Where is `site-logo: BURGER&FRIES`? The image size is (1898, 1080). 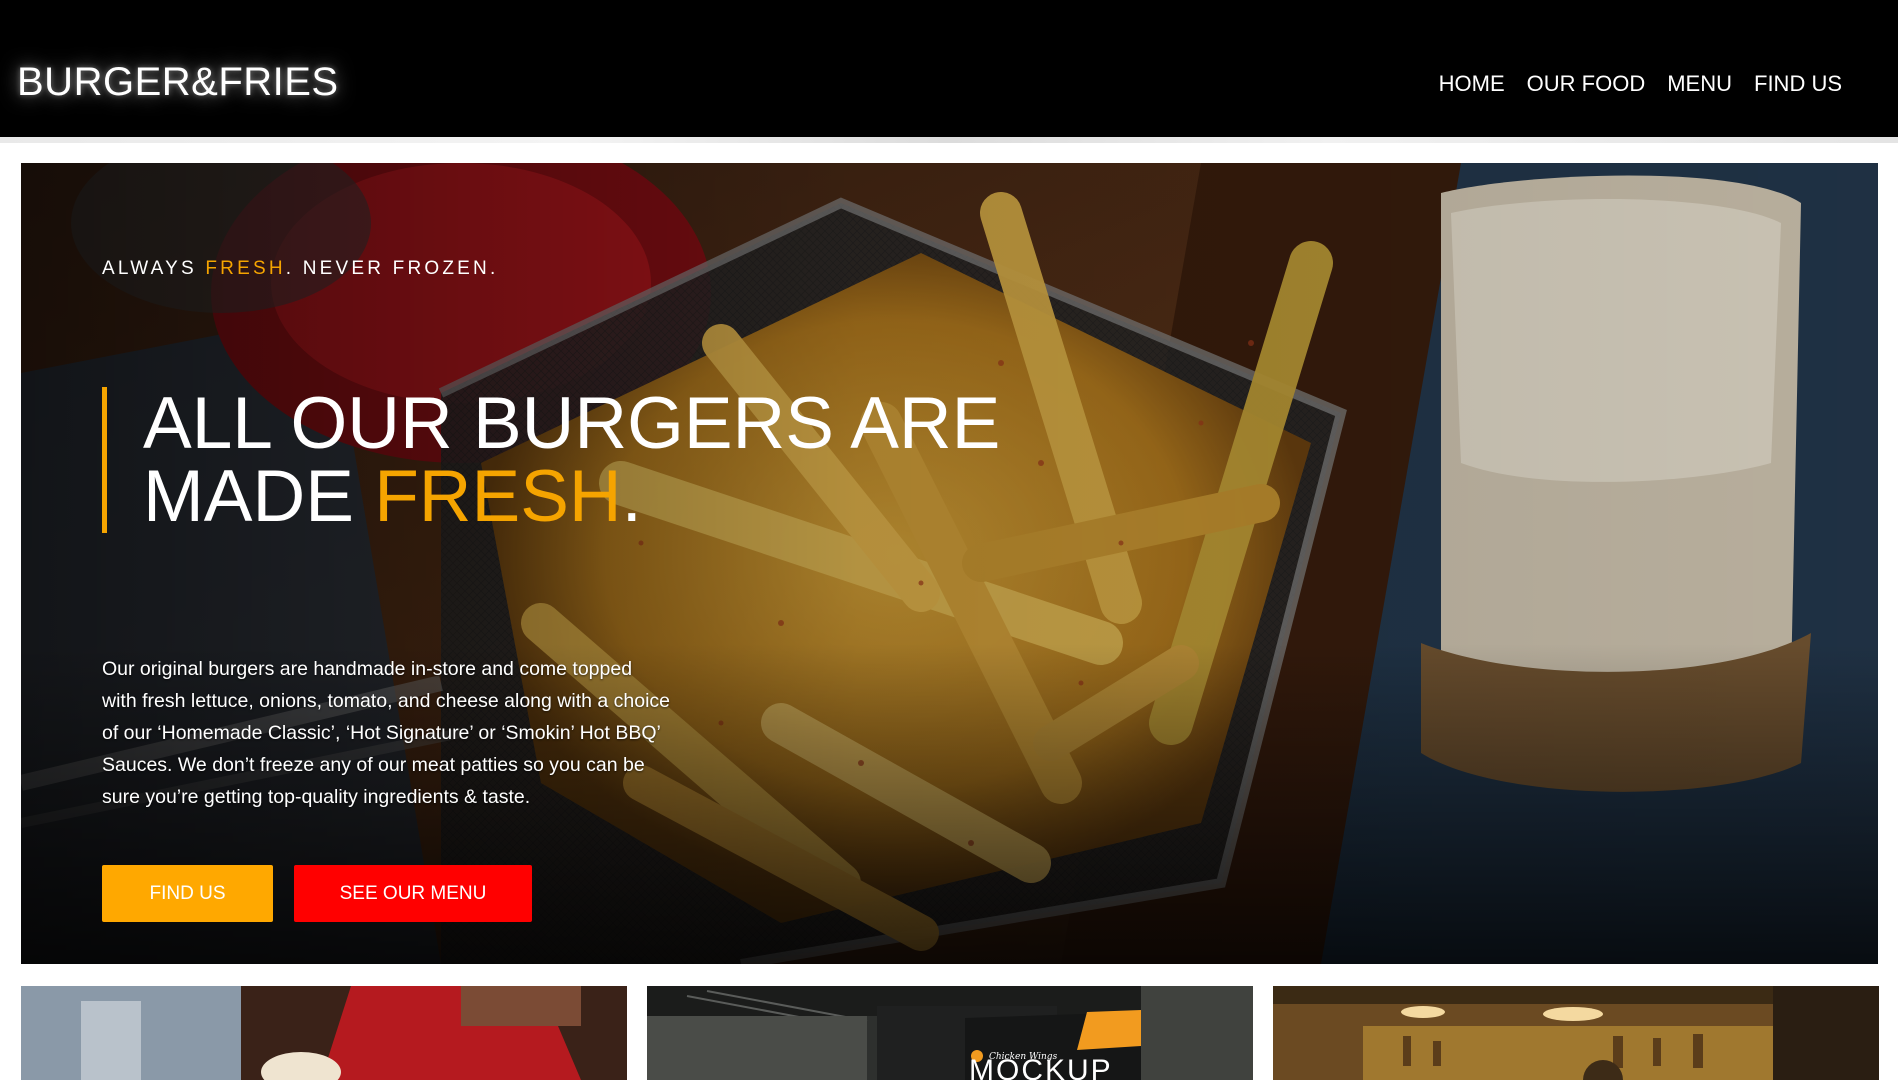 site-logo: BURGER&FRIES is located at coordinates (178, 82).